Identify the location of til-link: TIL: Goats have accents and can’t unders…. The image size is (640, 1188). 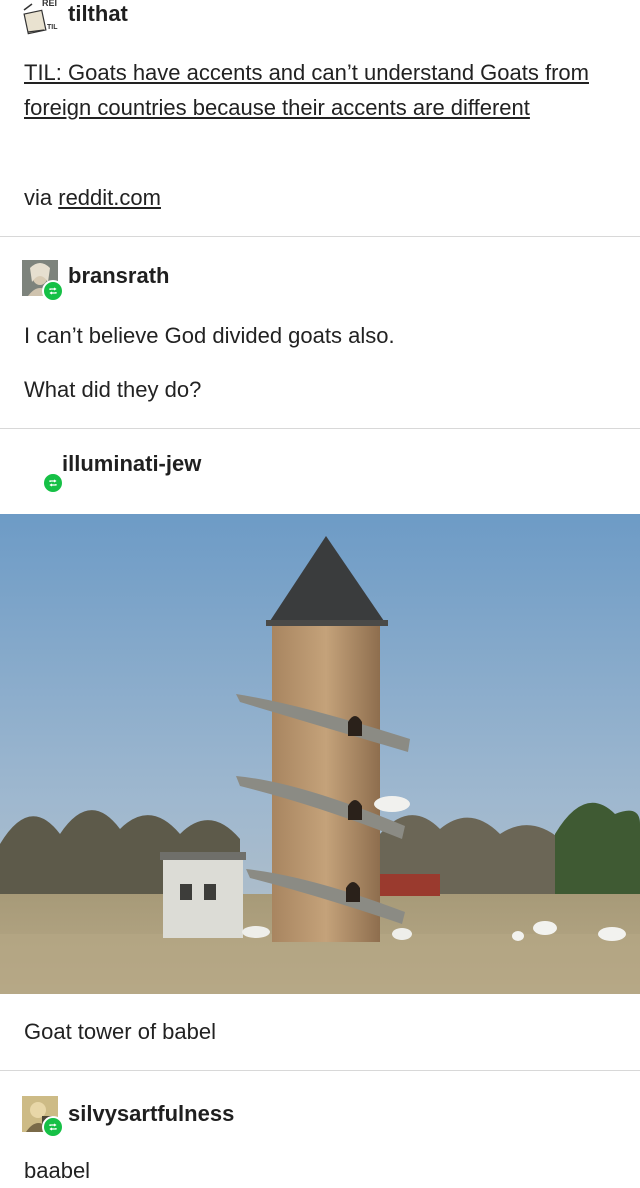
(306, 90).